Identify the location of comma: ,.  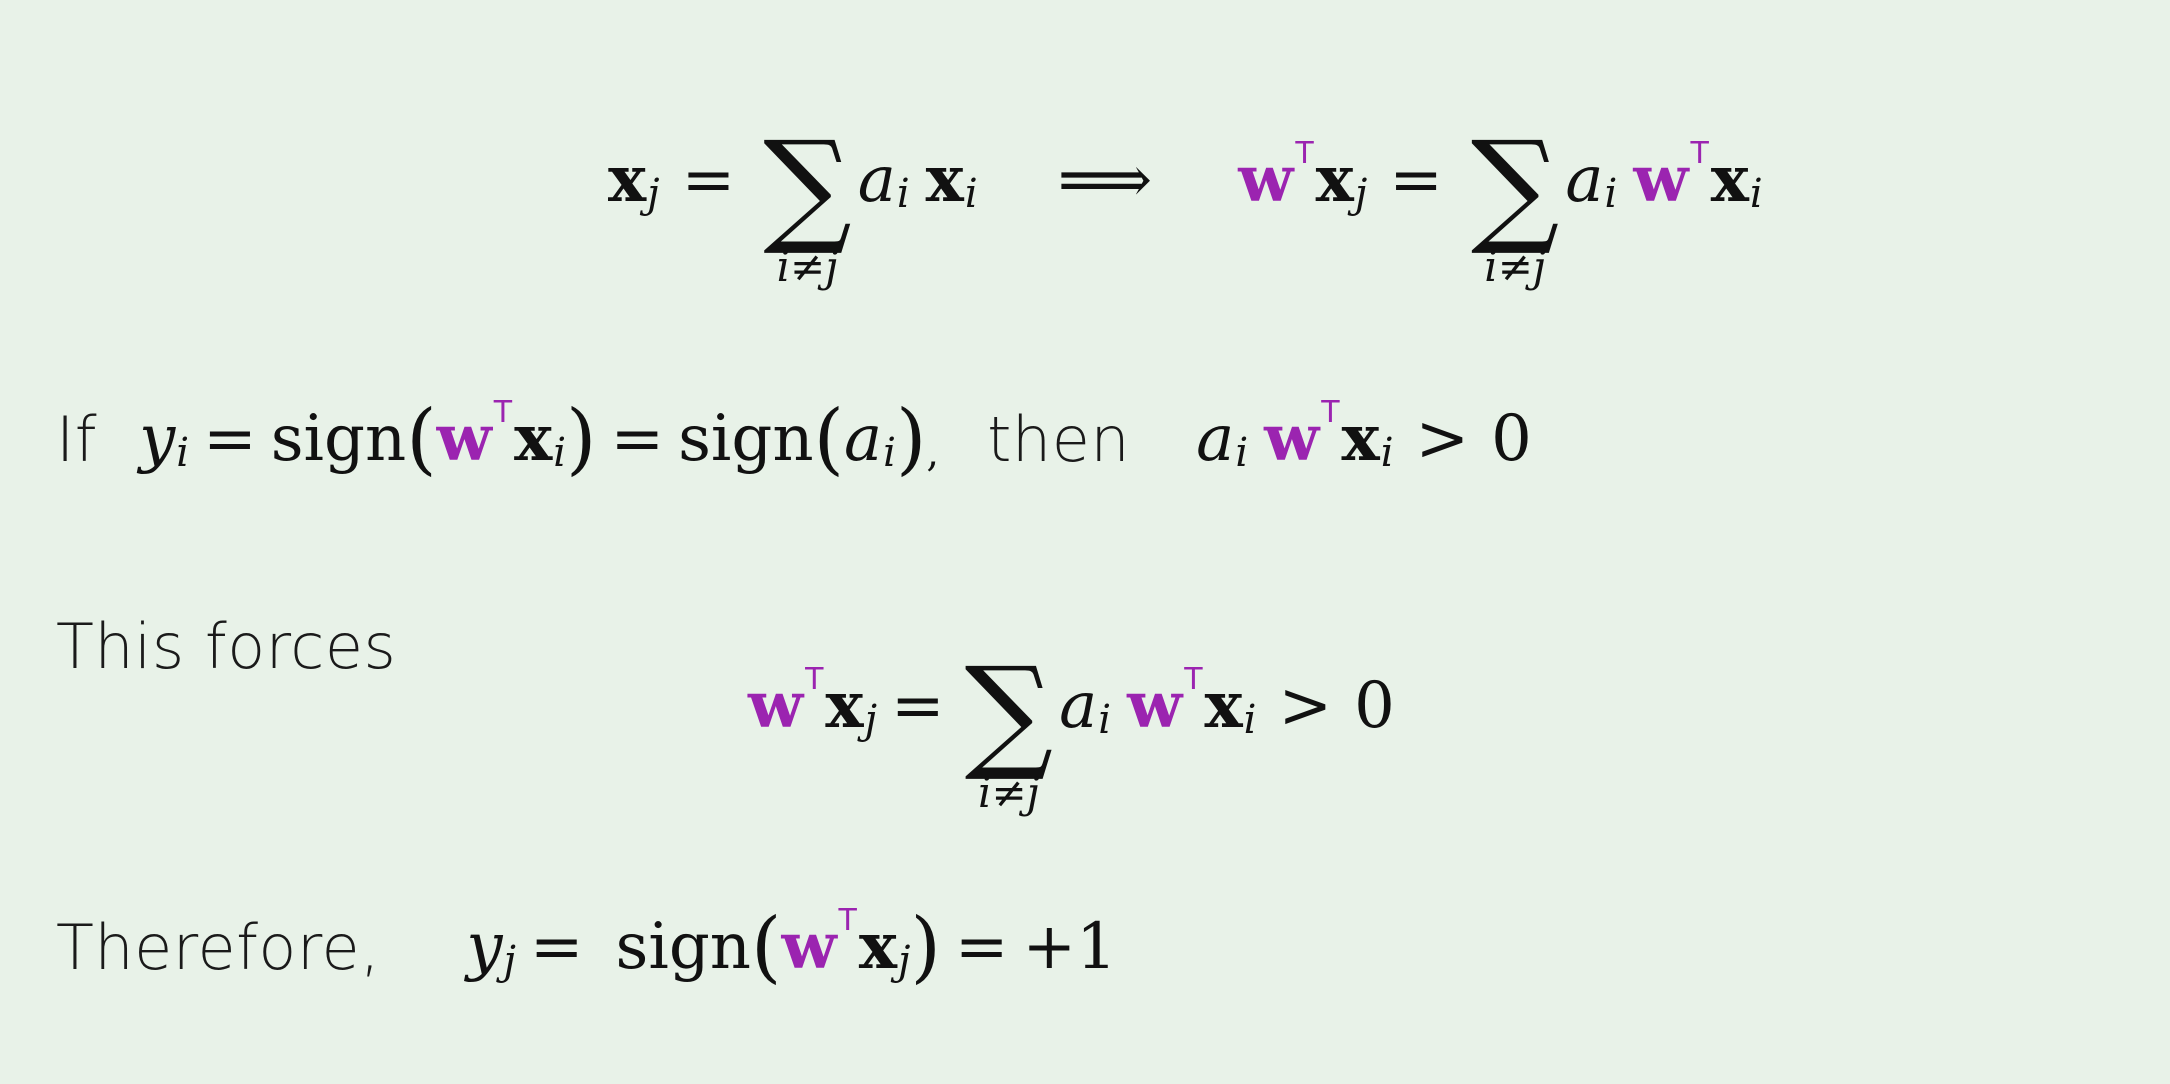
(933, 453).